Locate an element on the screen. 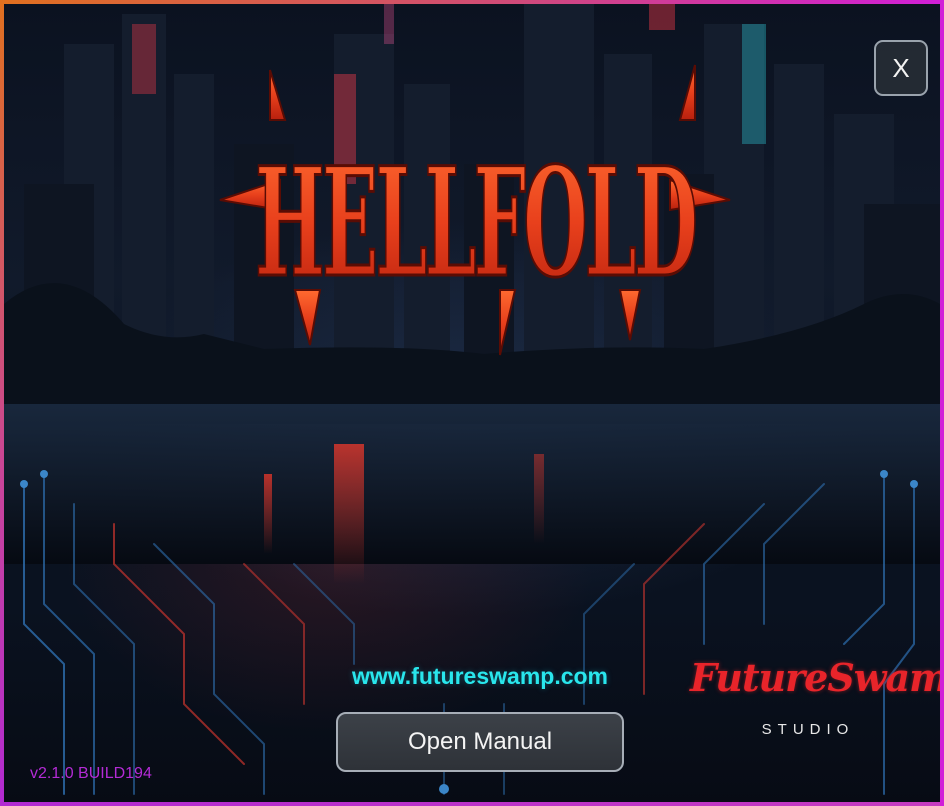 The image size is (944, 806). futureswamp-studio-logo: FutureSwamp STUDIO is located at coordinates (817, 705).